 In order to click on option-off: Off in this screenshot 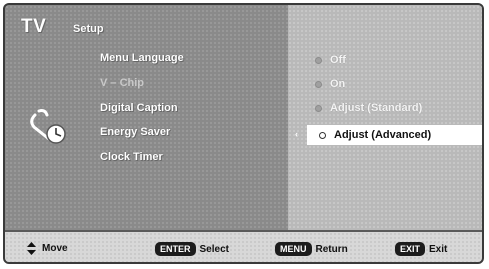, I will do `click(330, 60)`.